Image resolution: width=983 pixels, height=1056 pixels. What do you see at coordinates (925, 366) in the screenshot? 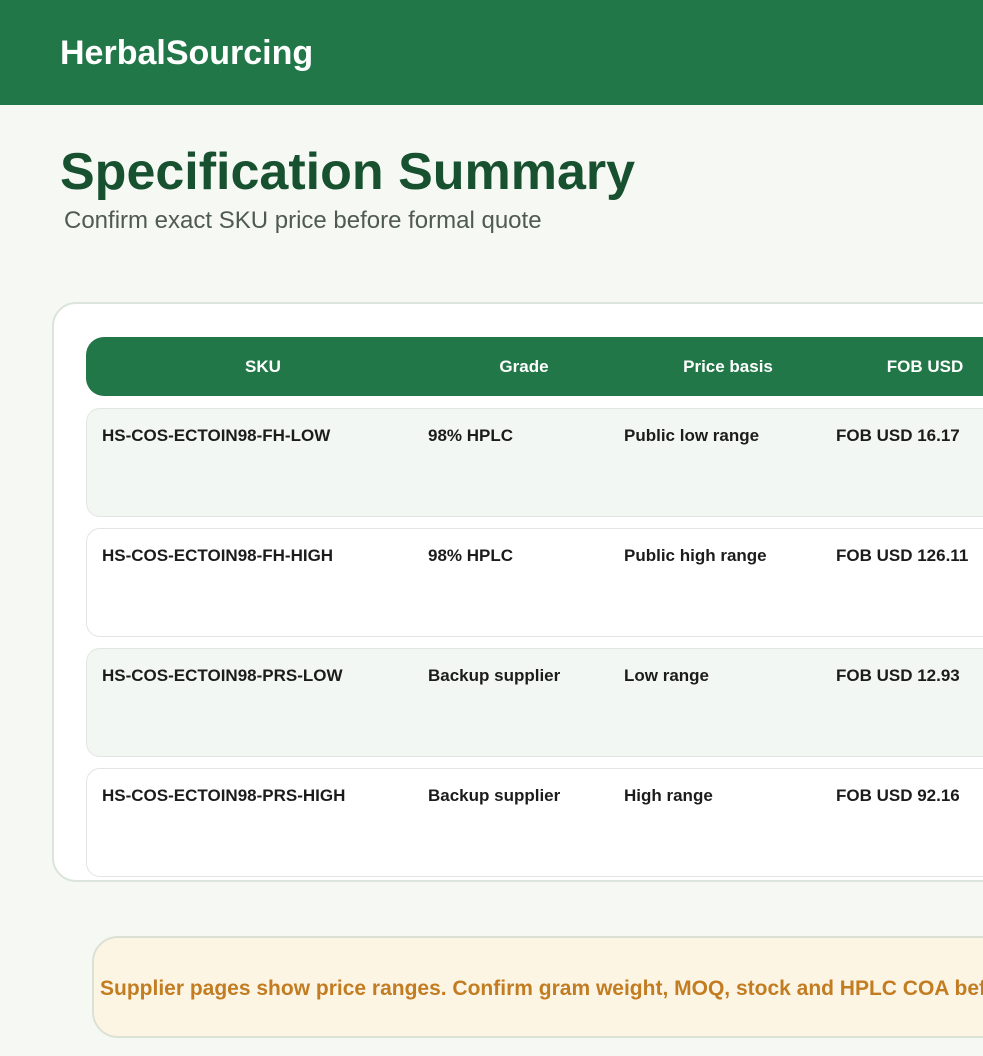
I see `column-header-fob-usd: FOB USD` at bounding box center [925, 366].